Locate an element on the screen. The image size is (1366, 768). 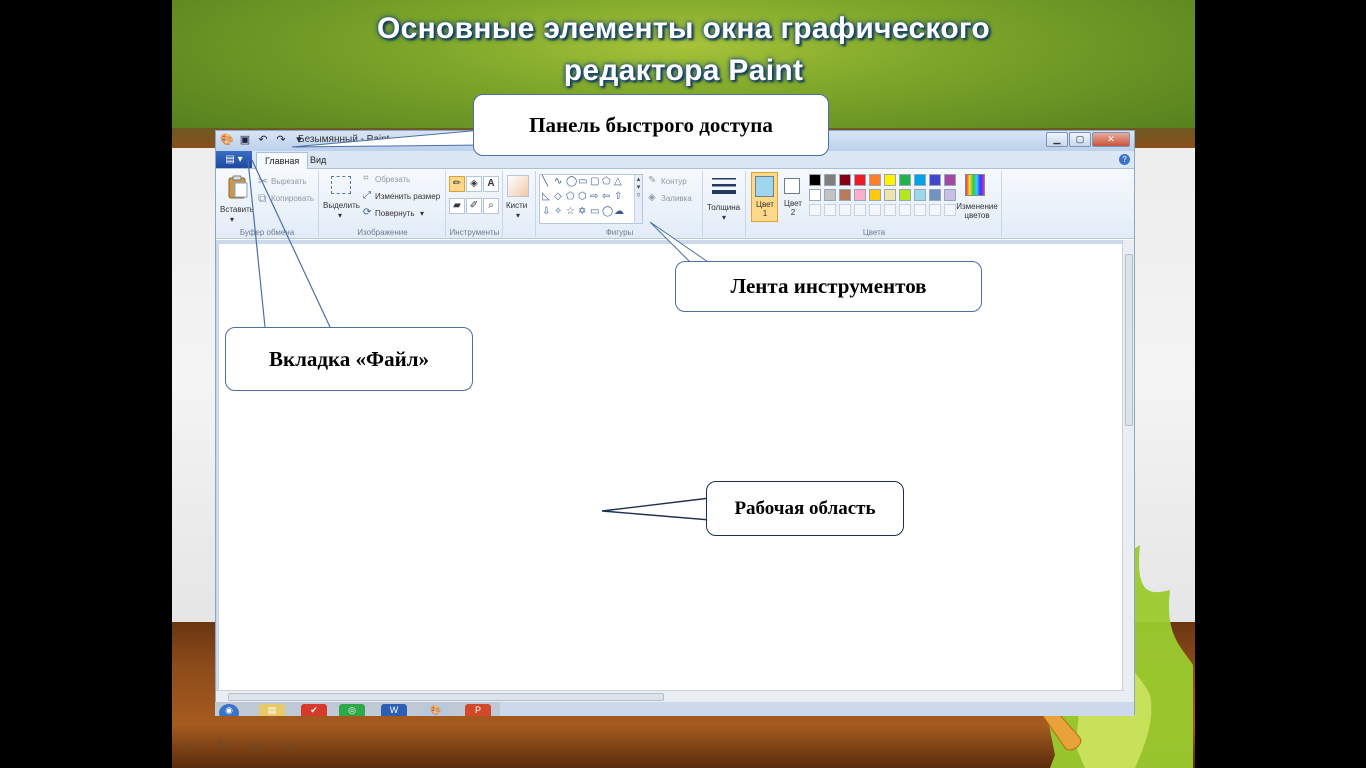
shapes-scroll-icon: ▴ ▾ ▿ is located at coordinates (638, 199).